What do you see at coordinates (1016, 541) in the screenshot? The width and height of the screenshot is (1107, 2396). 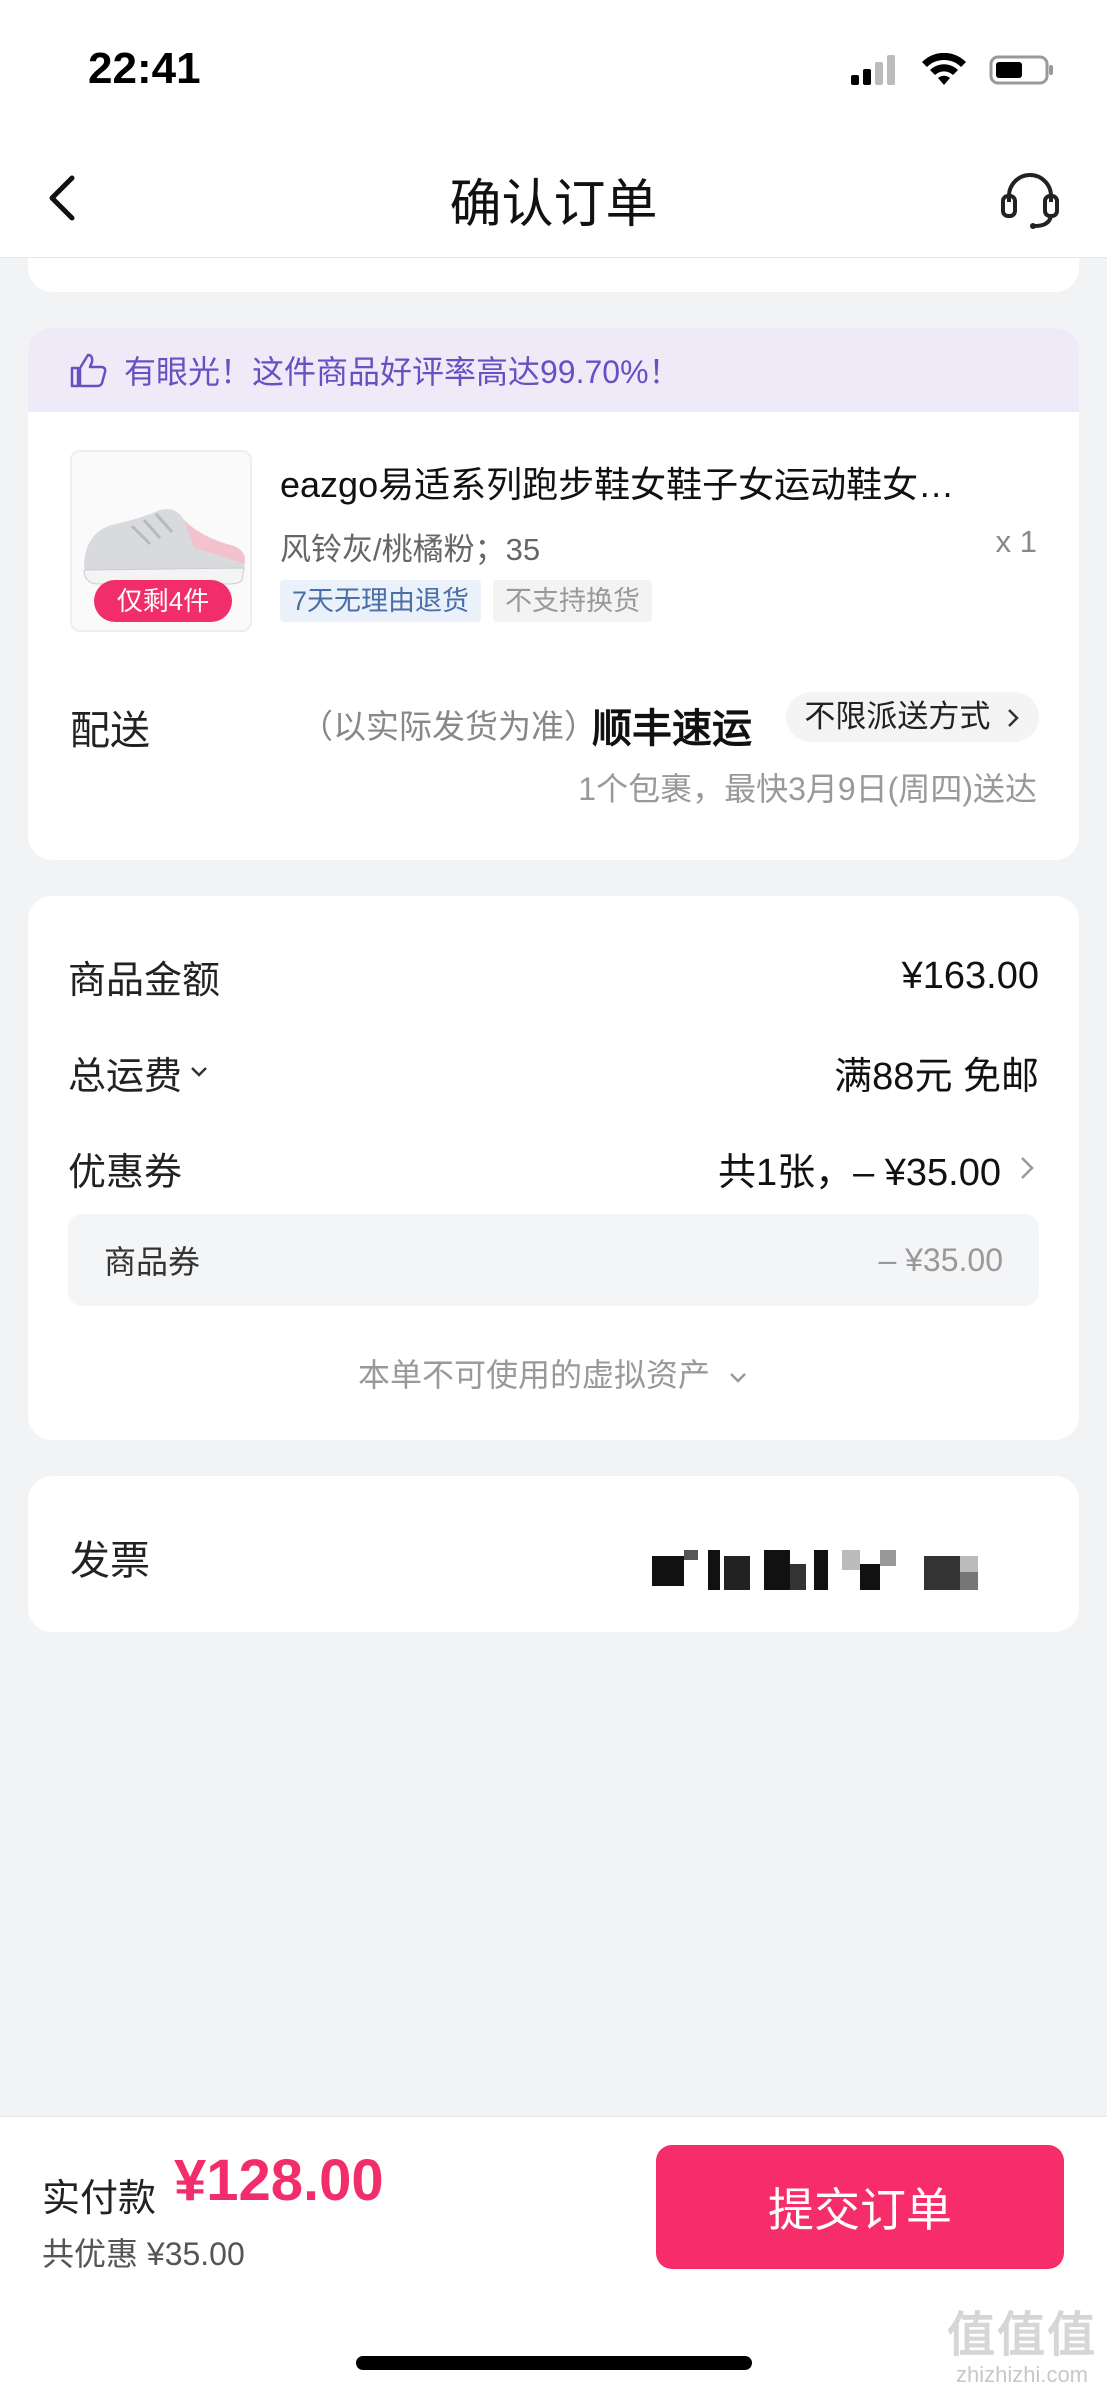 I see `product-quantity: x 1` at bounding box center [1016, 541].